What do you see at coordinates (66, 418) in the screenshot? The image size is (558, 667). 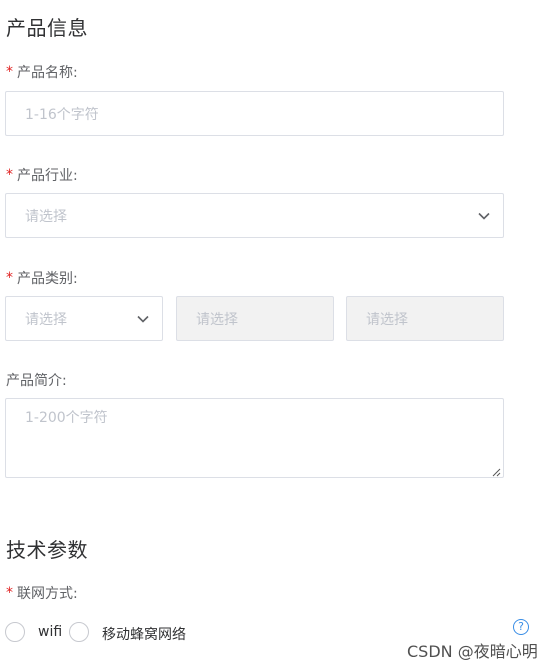 I see `product-intro-placeholder: 1-200个字符` at bounding box center [66, 418].